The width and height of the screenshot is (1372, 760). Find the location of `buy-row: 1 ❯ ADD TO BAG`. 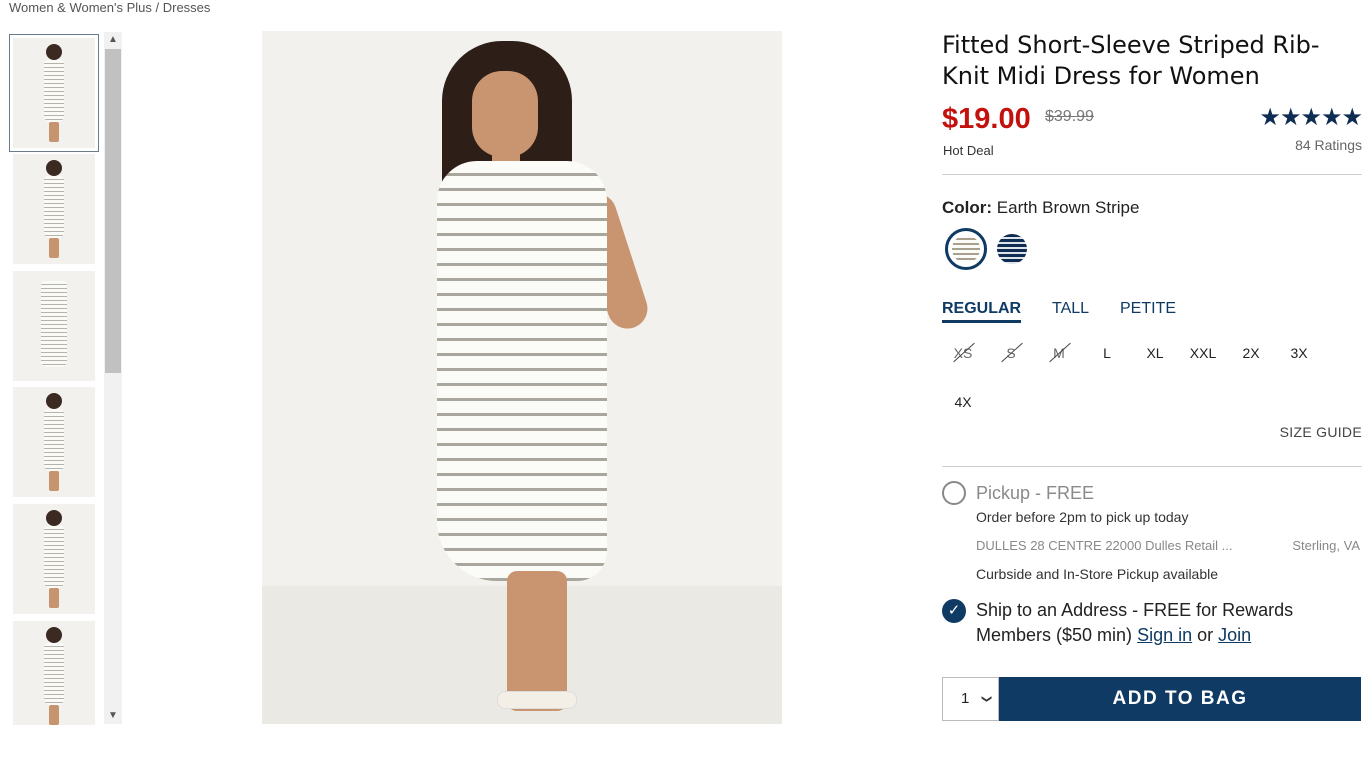

buy-row: 1 ❯ ADD TO BAG is located at coordinates (1152, 699).